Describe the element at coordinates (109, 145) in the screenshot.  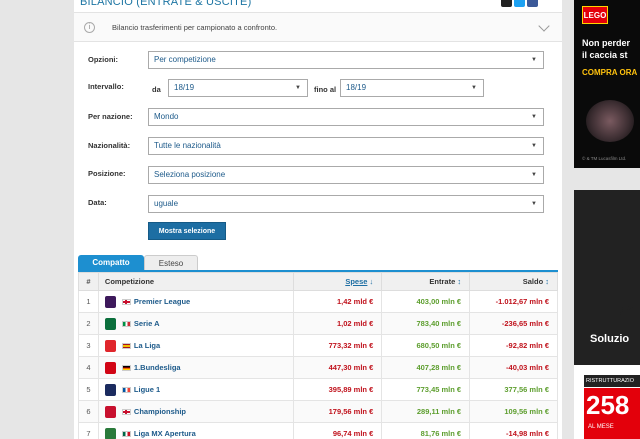
I see `nazionalita-label: Nazionalità:` at that location.